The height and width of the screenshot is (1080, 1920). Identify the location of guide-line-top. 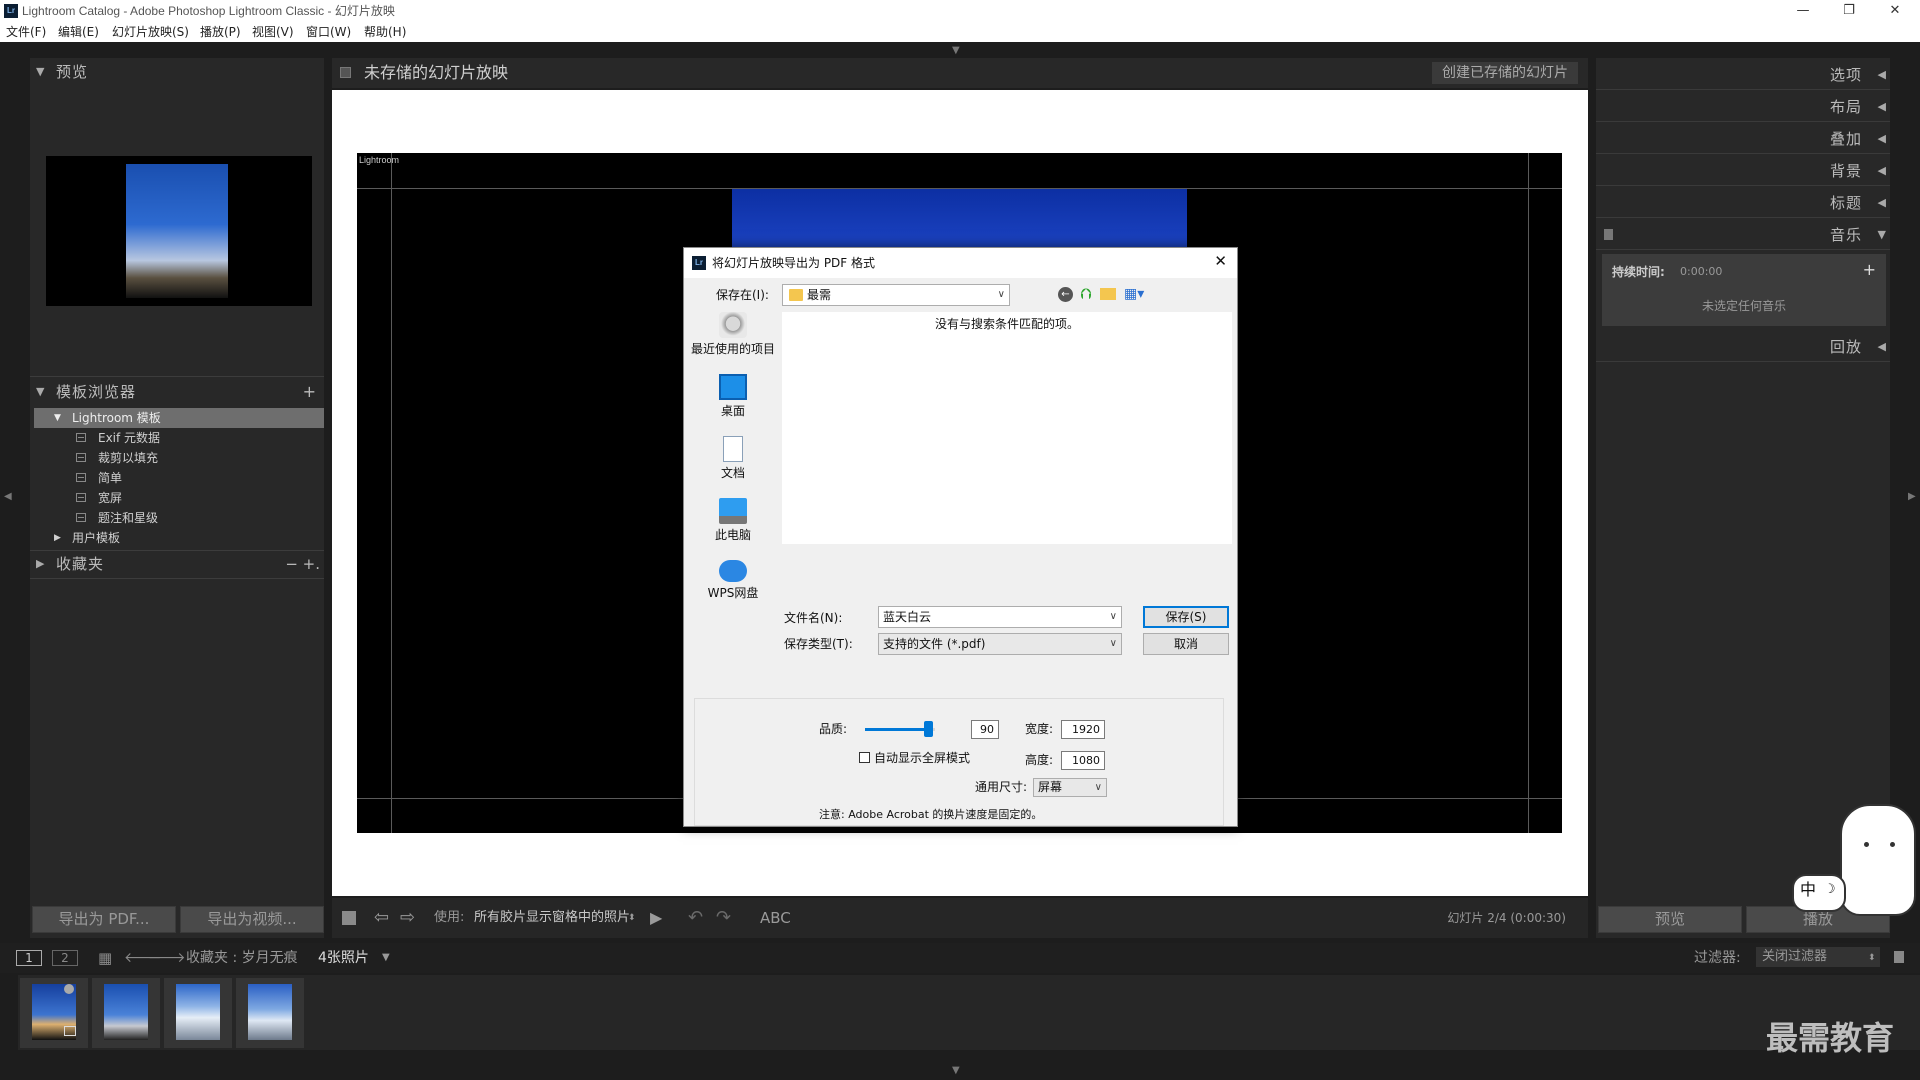
(959, 188).